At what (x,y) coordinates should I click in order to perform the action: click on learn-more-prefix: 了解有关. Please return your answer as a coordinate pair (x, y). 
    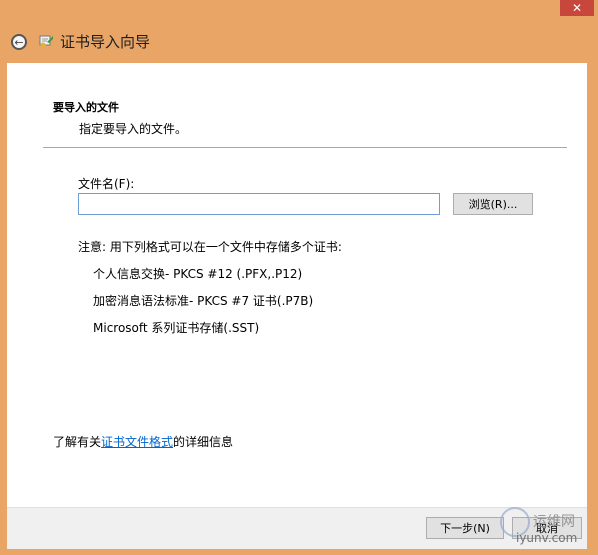
    Looking at the image, I should click on (77, 442).